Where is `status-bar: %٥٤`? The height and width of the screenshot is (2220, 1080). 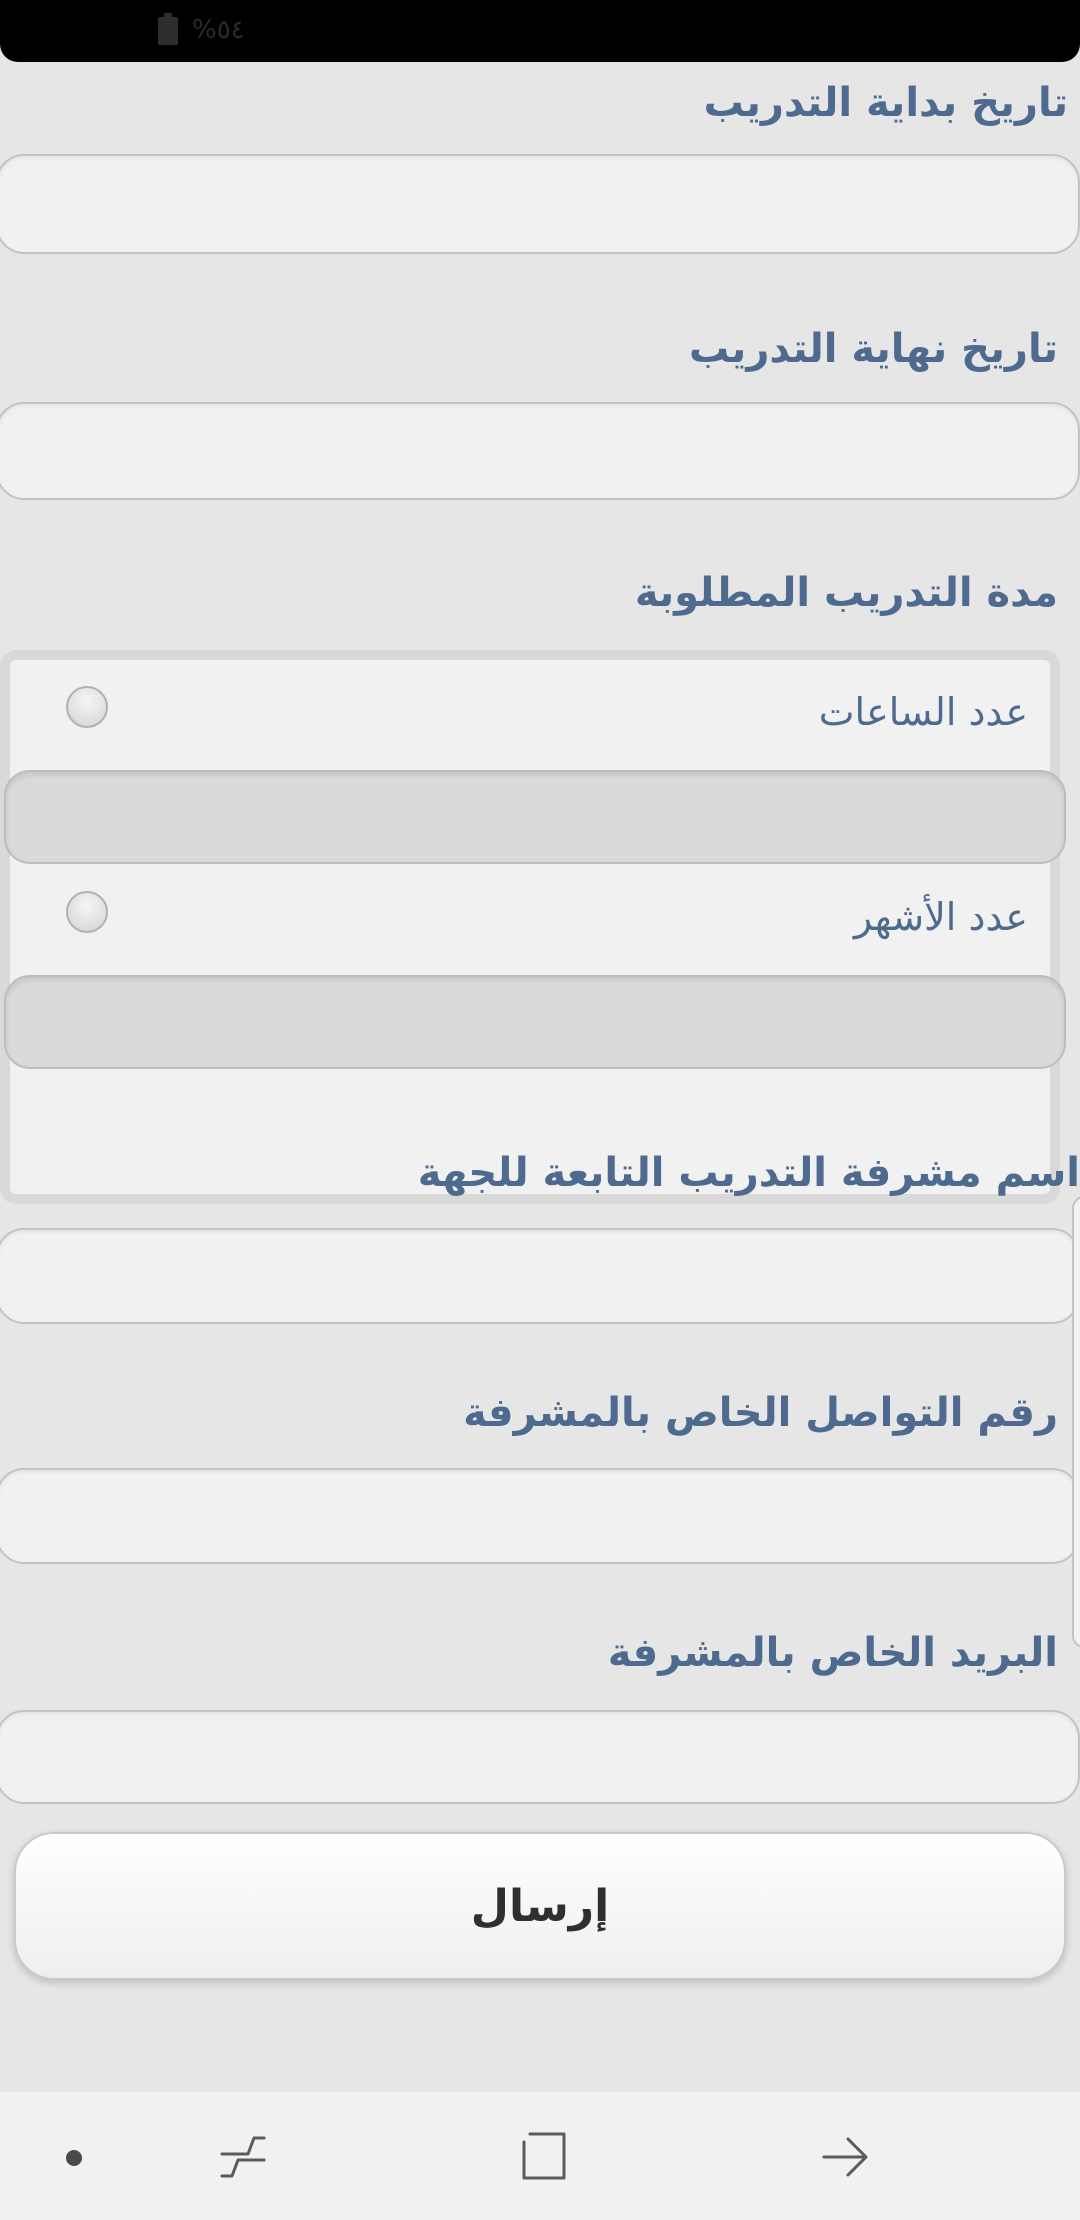 status-bar: %٥٤ is located at coordinates (540, 31).